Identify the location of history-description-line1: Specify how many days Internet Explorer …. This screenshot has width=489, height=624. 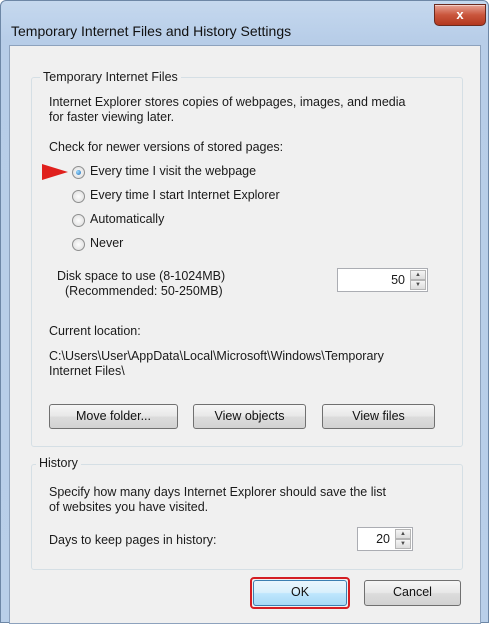
(217, 492).